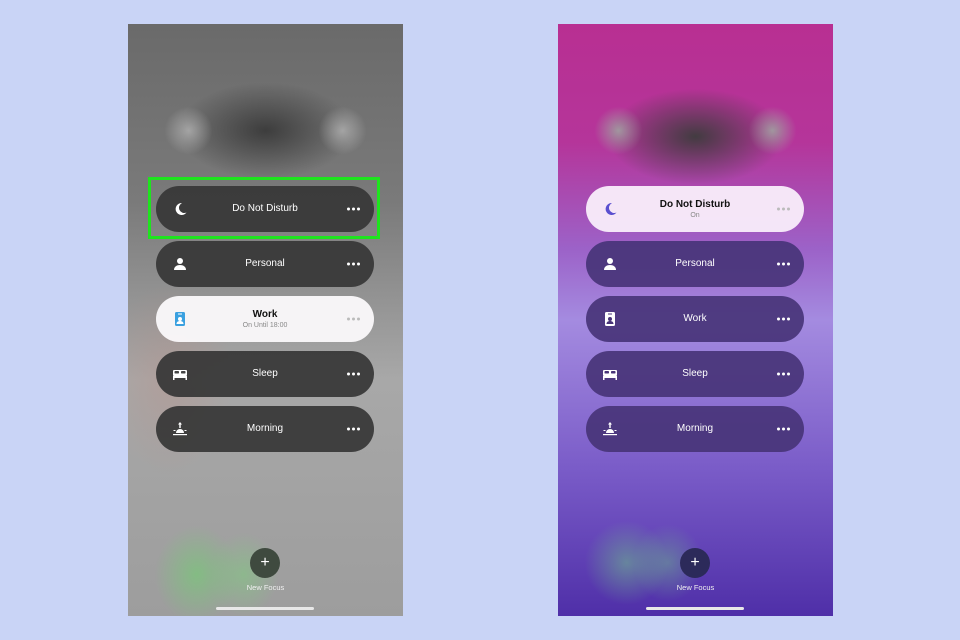 This screenshot has width=960, height=640. I want to click on focus-item-work: Work On Until 18:00, so click(265, 319).